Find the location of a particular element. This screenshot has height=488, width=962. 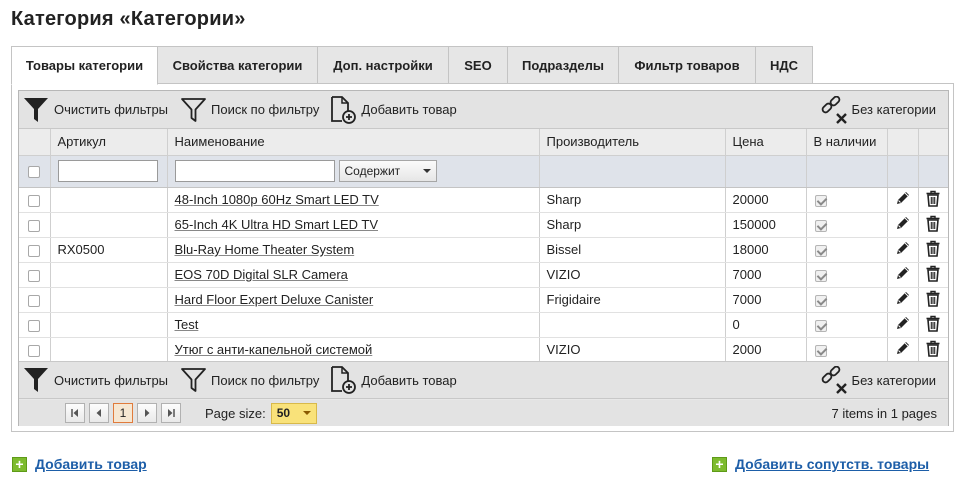

search-by-filter-button-bottom: Поиск по фильтру is located at coordinates (249, 380).